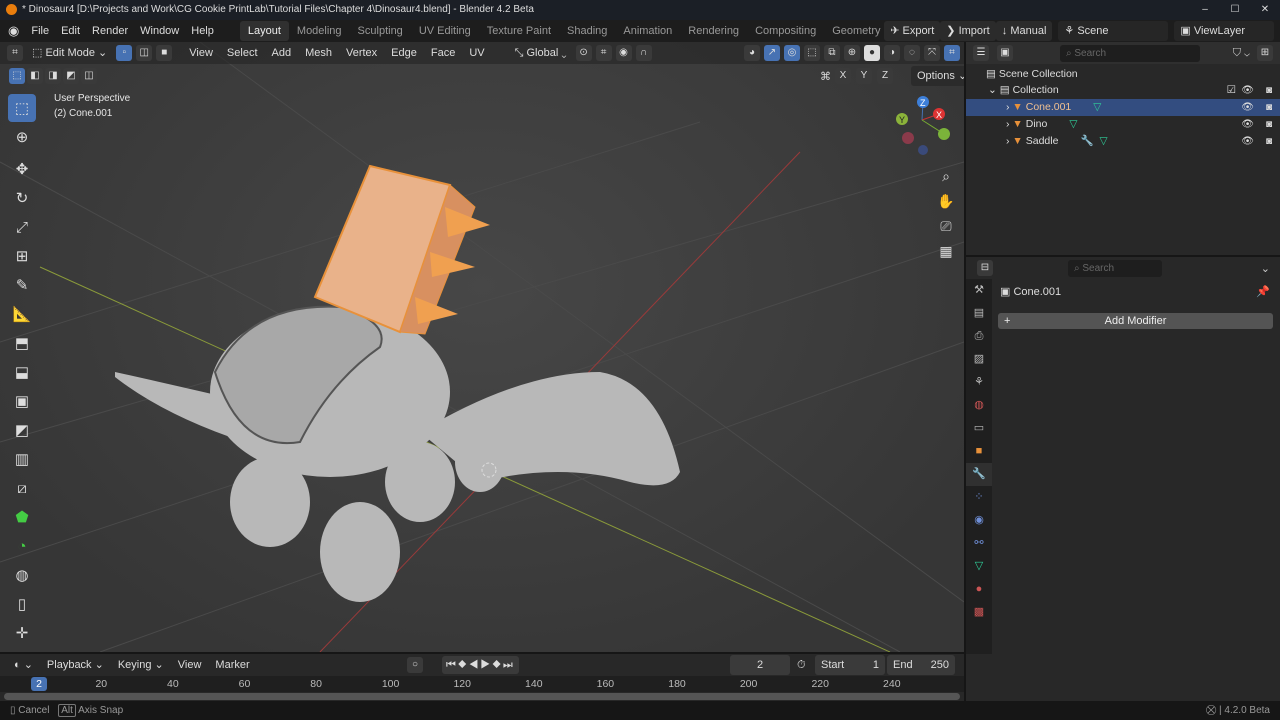 This screenshot has width=1280, height=720. What do you see at coordinates (979, 497) in the screenshot?
I see `particles-tab-icon: ⁘` at bounding box center [979, 497].